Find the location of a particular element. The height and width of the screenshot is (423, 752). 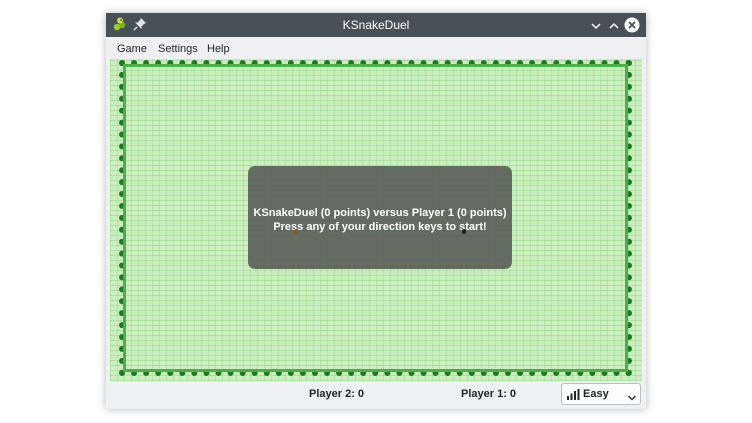

maximize-chevron-icon is located at coordinates (614, 28).